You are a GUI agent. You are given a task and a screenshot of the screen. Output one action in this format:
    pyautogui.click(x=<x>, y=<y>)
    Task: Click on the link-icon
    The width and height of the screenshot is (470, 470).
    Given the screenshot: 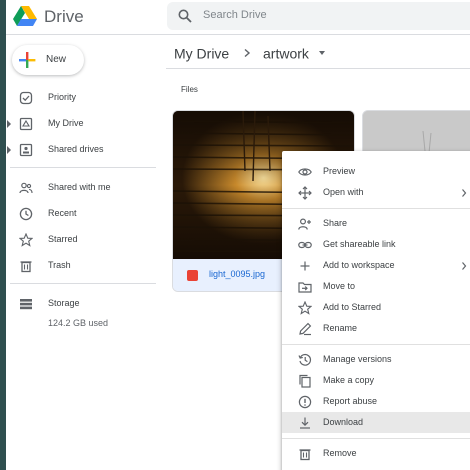 What is the action you would take?
    pyautogui.click(x=305, y=245)
    